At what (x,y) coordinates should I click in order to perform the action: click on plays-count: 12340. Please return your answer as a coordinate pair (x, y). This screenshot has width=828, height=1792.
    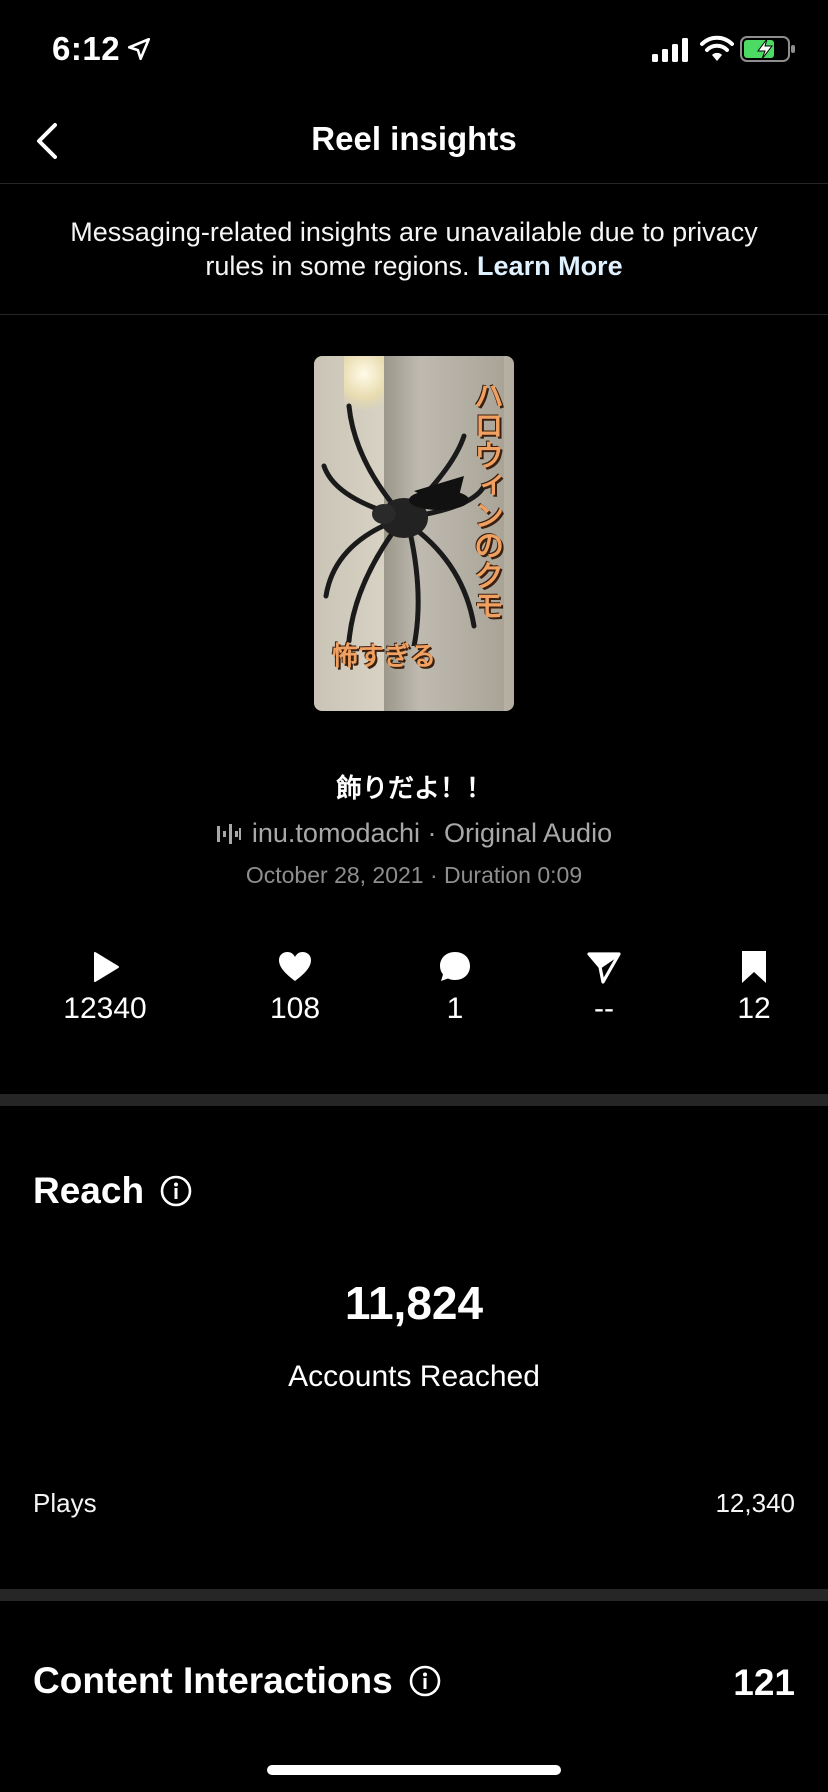
    Looking at the image, I should click on (105, 1008).